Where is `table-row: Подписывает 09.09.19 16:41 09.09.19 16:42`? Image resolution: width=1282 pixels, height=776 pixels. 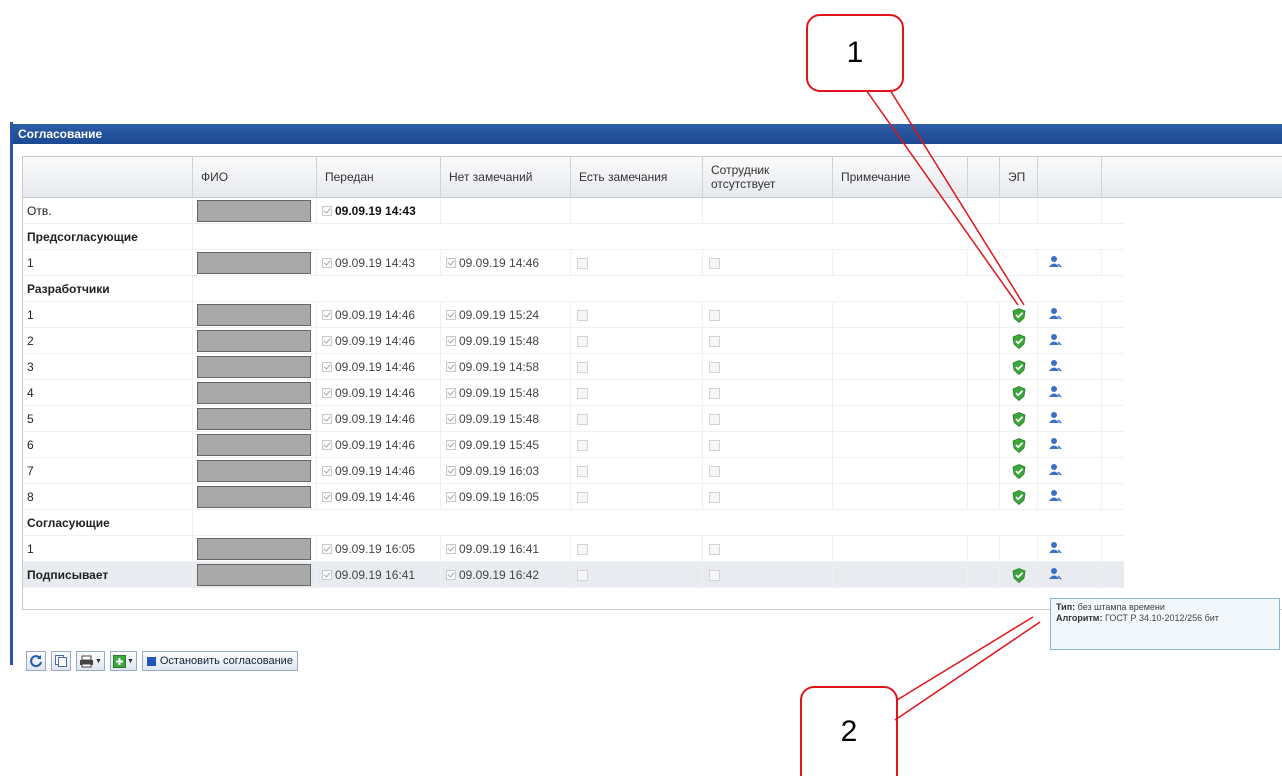
table-row: Подписывает 09.09.19 16:41 09.09.19 16:42 is located at coordinates (573, 575).